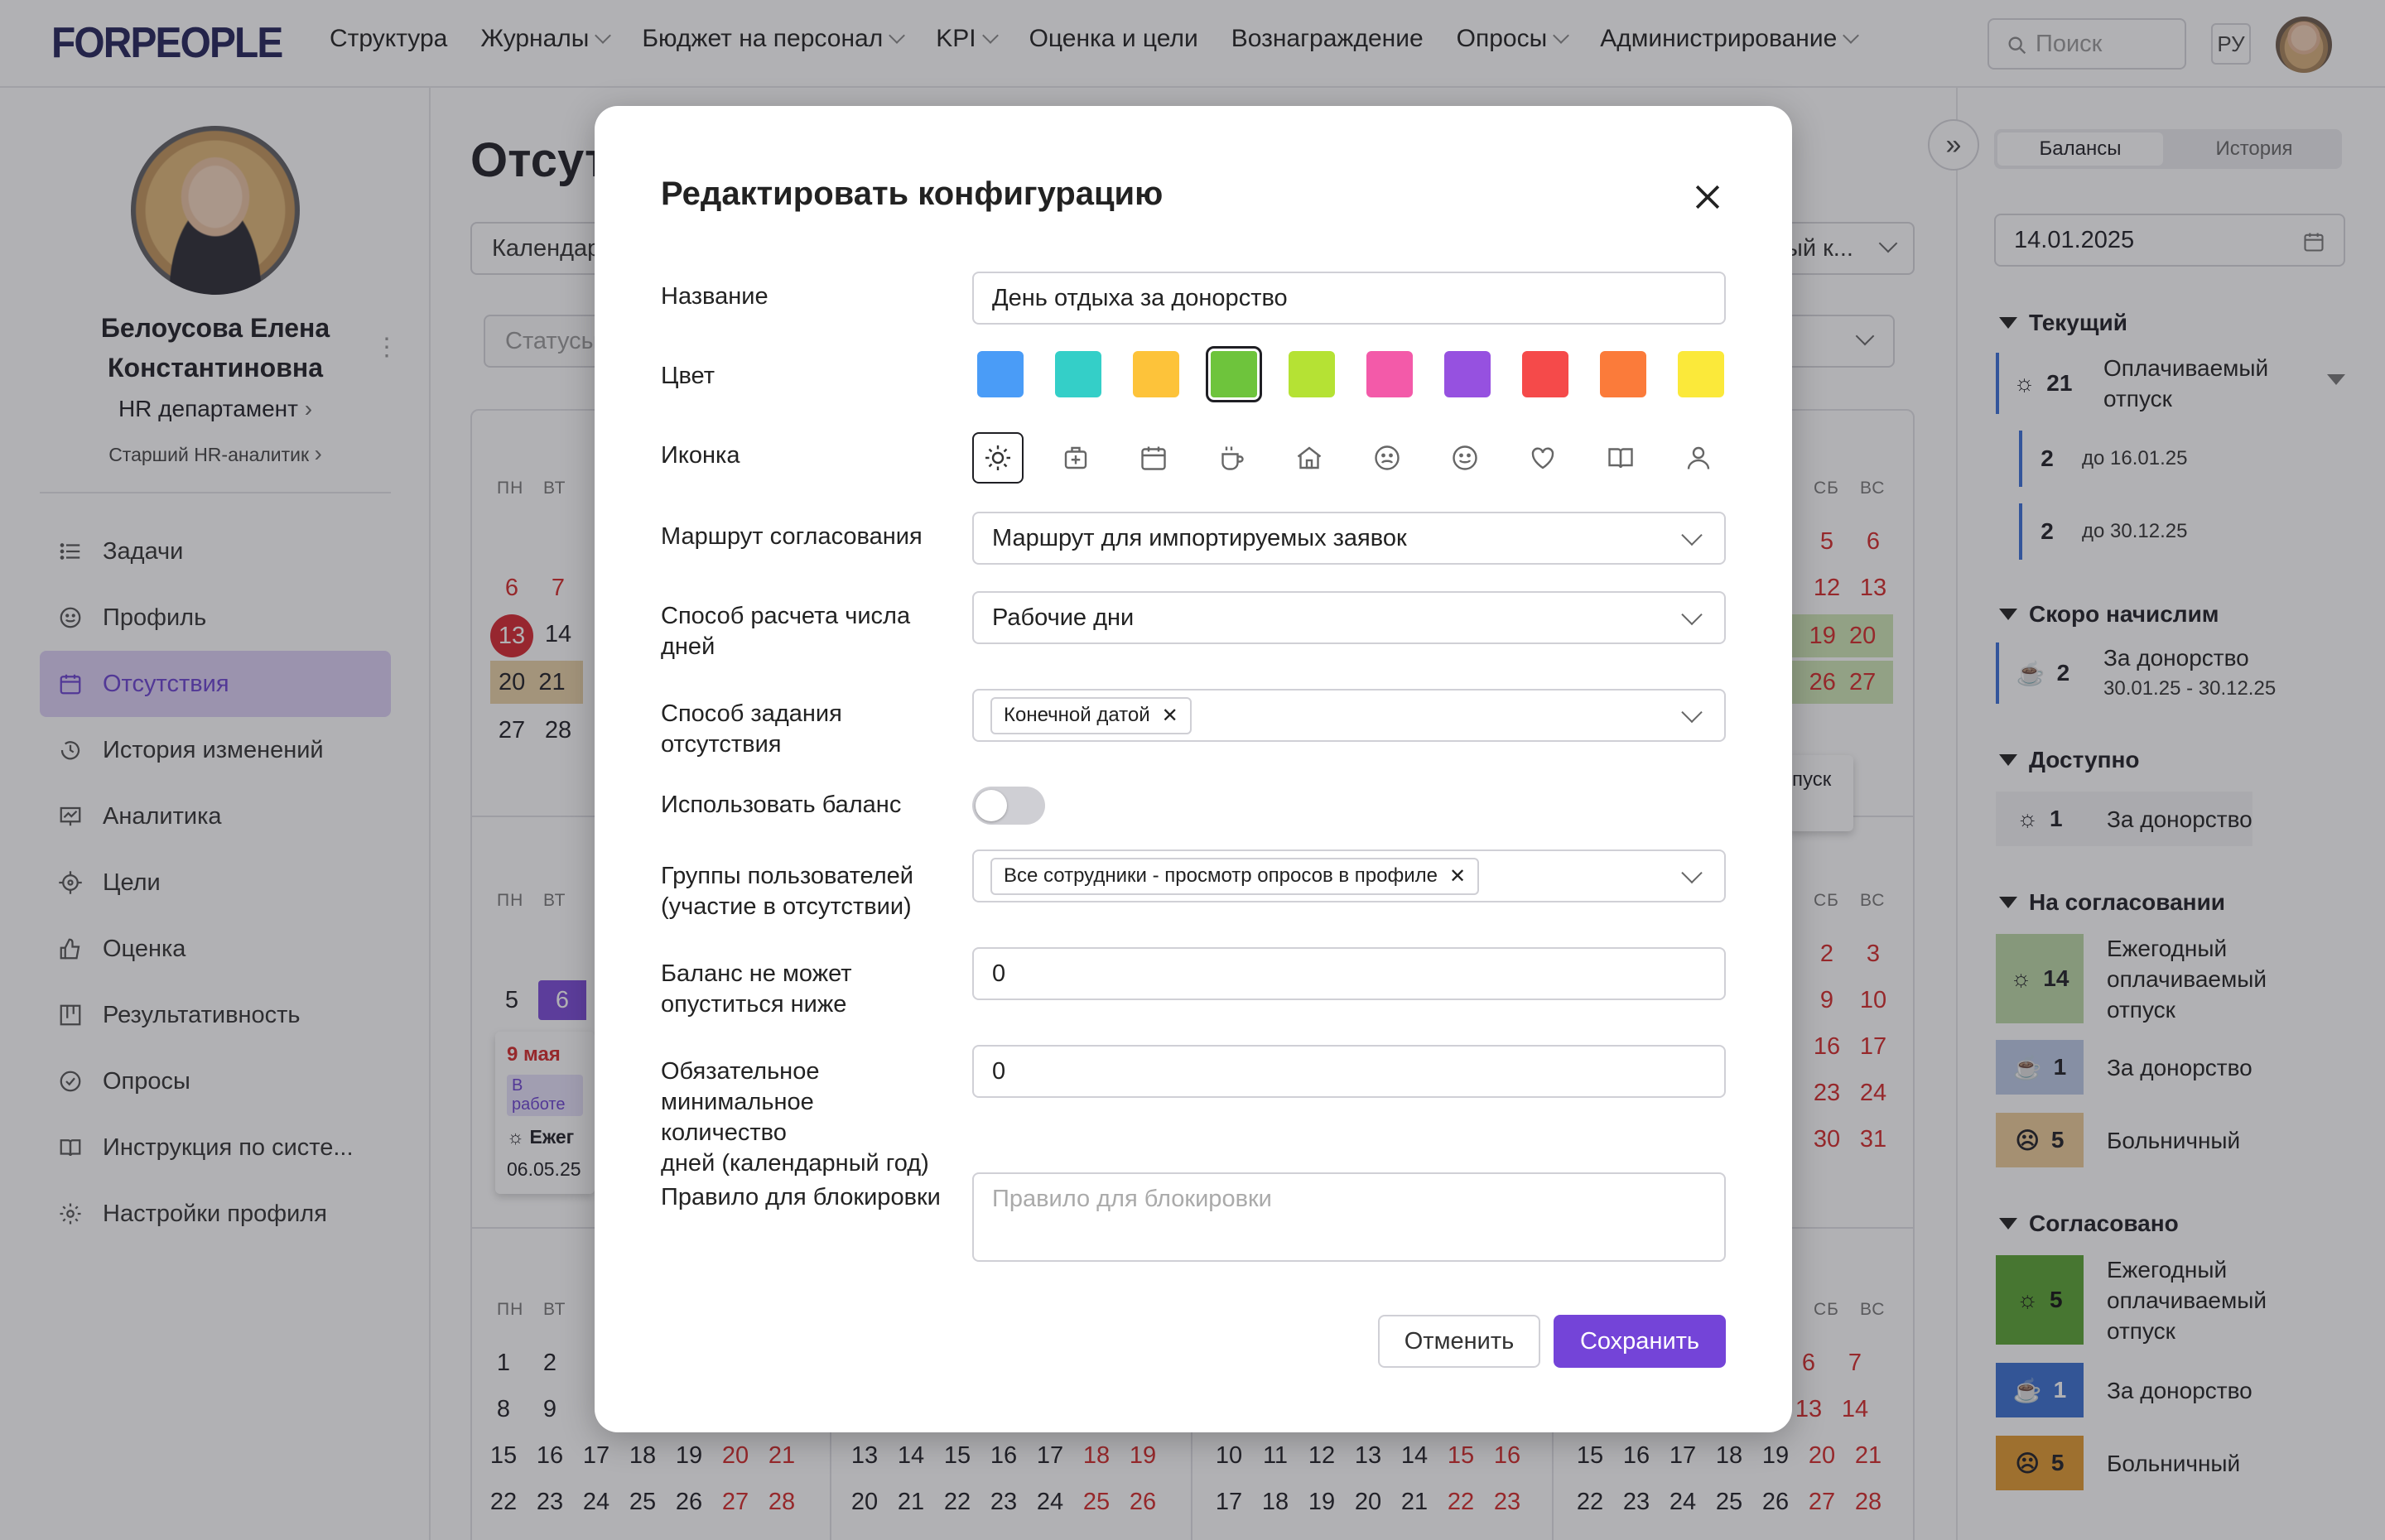  Describe the element at coordinates (1349, 538) in the screenshot. I see `route-select: Маршрут для импортируемых заявок` at that location.